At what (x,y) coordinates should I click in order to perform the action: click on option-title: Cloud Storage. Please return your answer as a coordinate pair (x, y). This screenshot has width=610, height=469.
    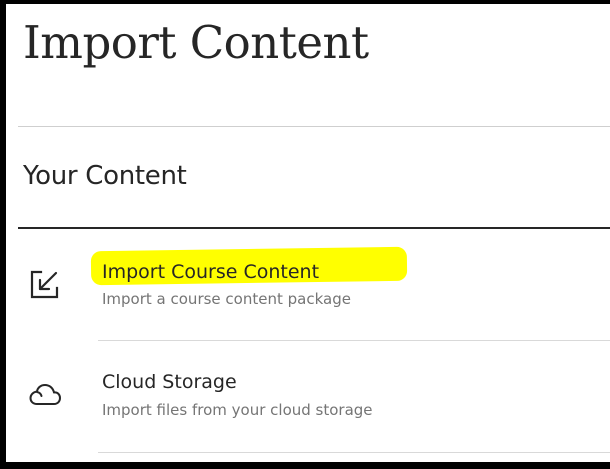
    Looking at the image, I should click on (169, 382).